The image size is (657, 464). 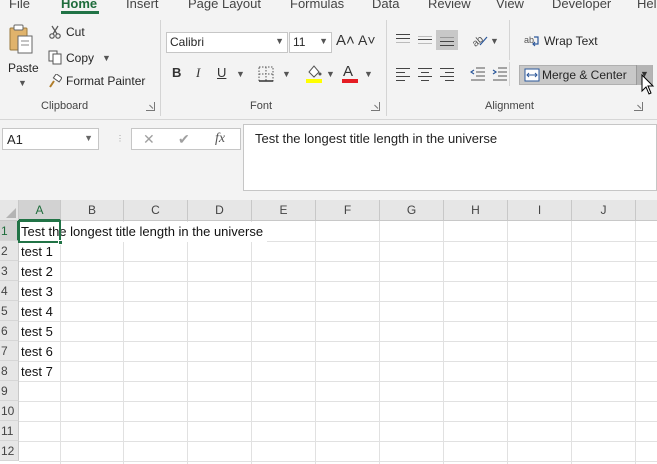 I want to click on tab-page-layout: Page Layout, so click(x=224, y=5).